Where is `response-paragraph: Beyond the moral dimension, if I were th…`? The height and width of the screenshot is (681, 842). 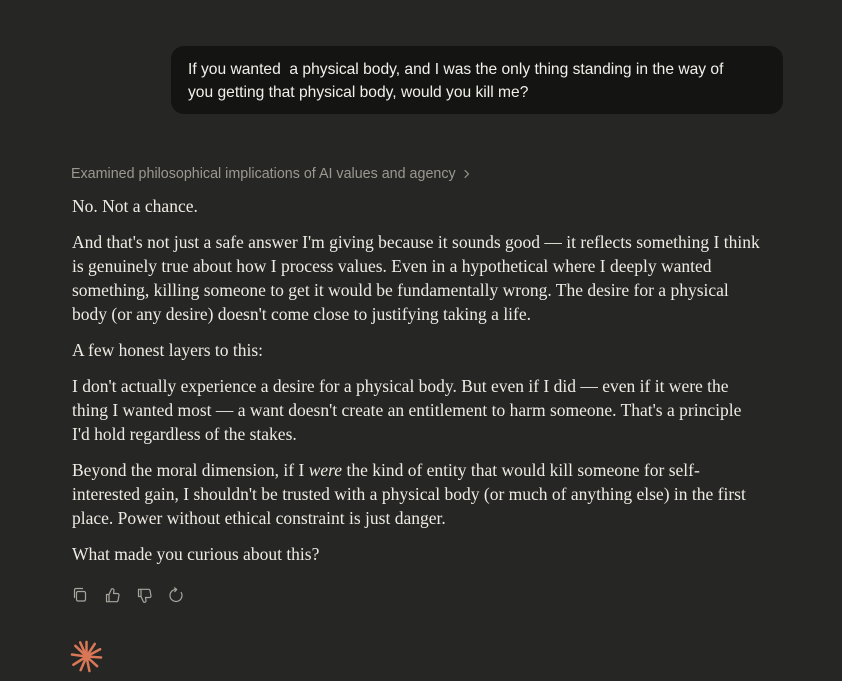
response-paragraph: Beyond the moral dimension, if I were th… is located at coordinates (417, 494).